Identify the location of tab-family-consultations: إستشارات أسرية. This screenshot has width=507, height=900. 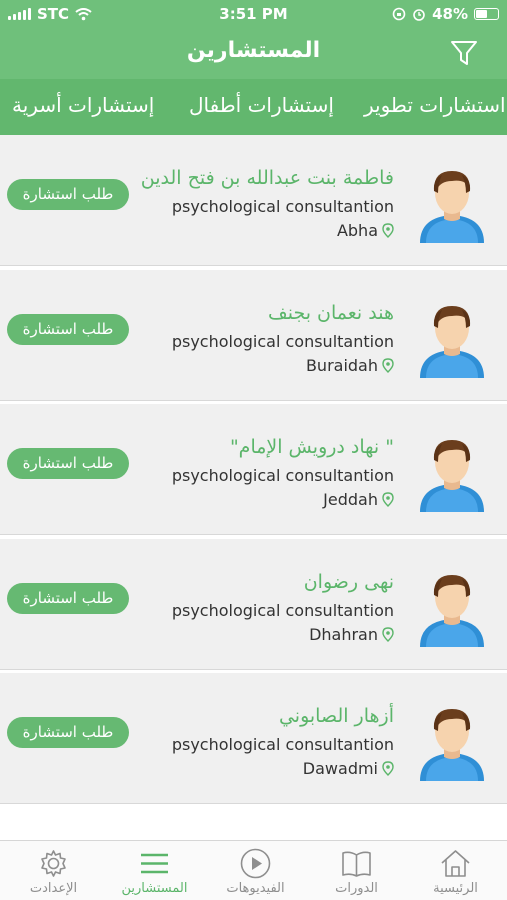
(83, 105).